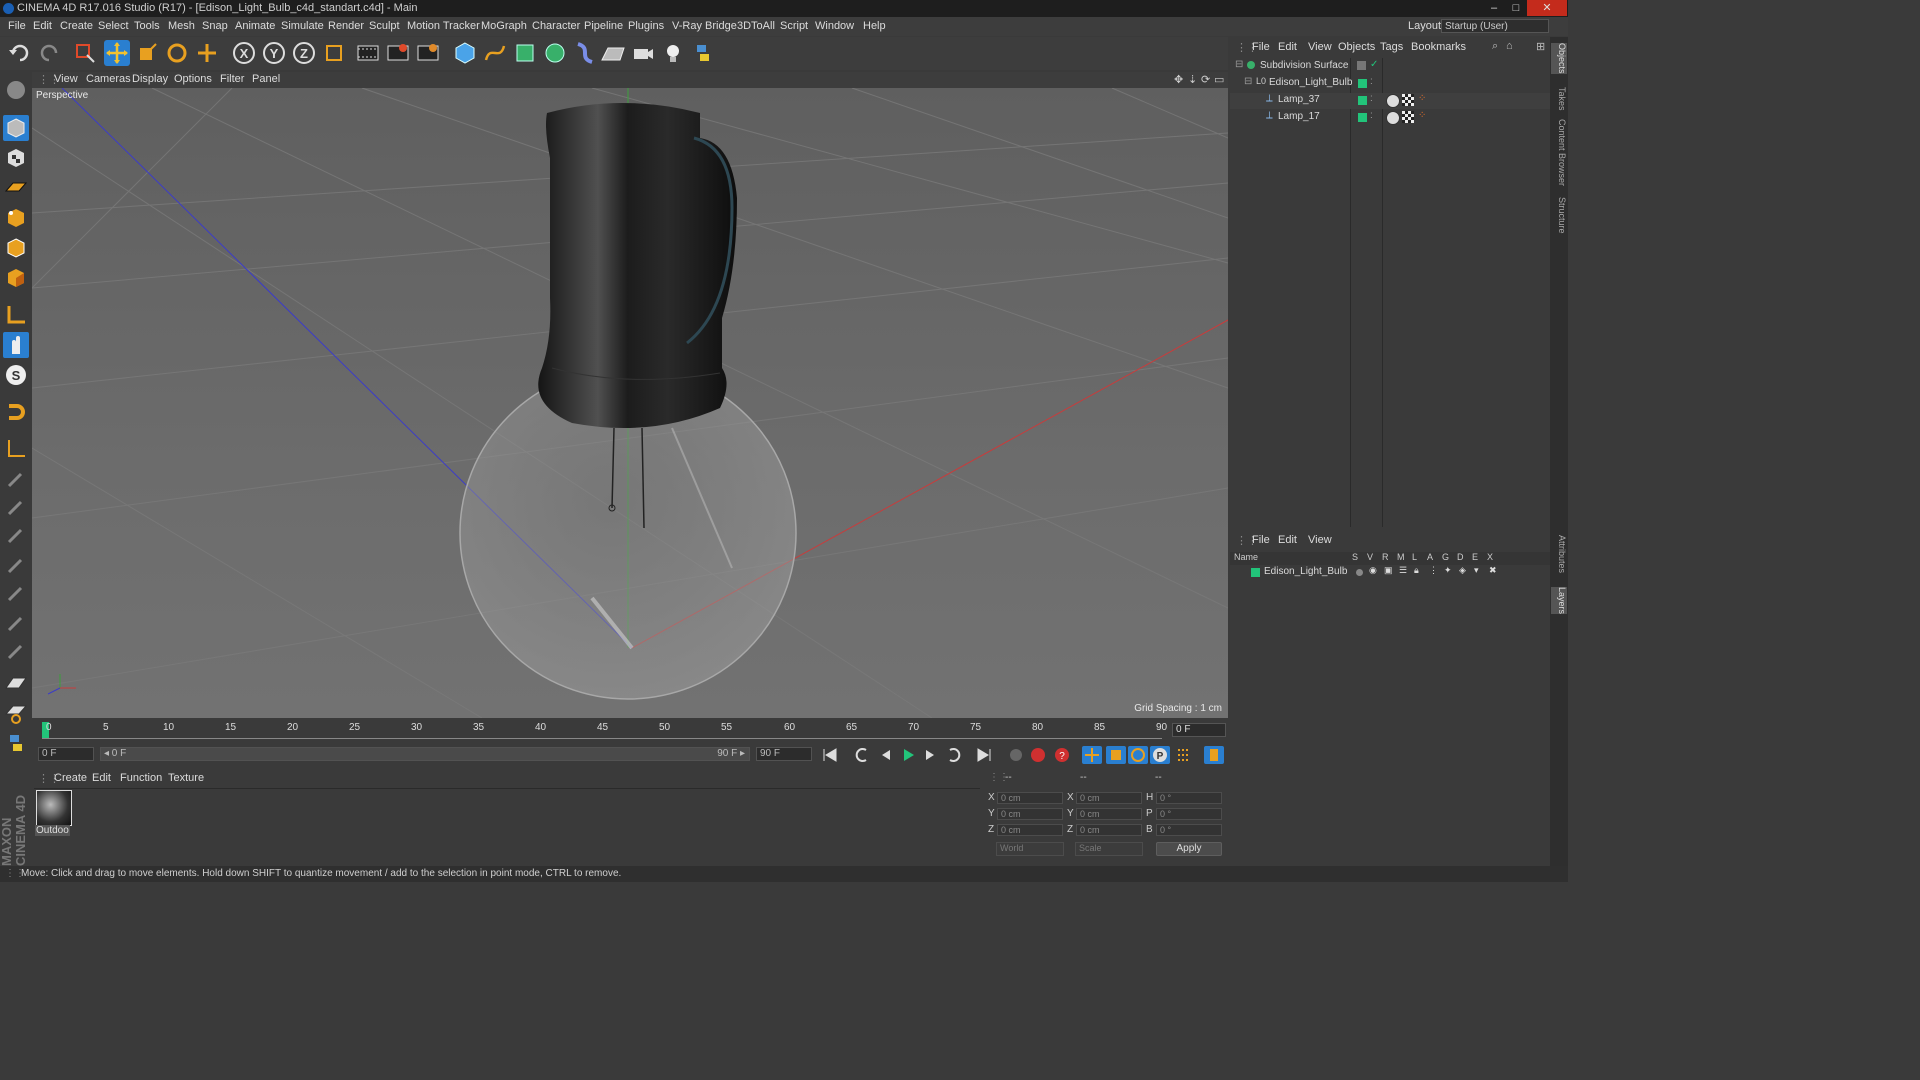  I want to click on python-script-icon, so click(16, 743).